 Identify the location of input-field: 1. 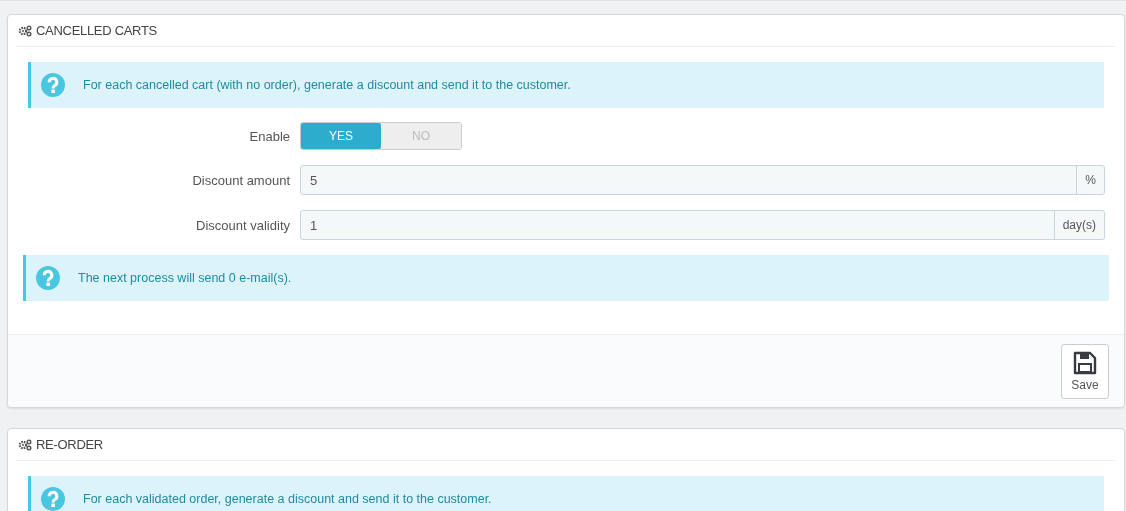
(677, 225).